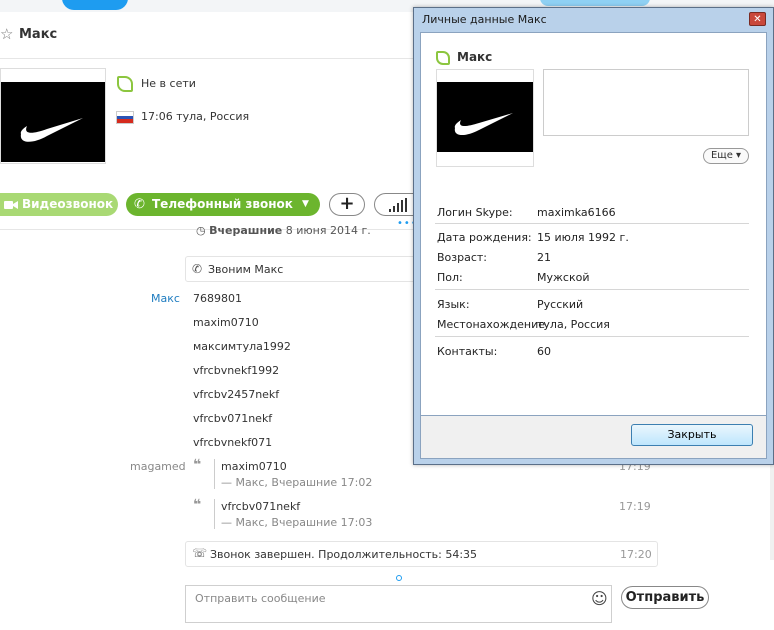 Image resolution: width=774 pixels, height=630 pixels. I want to click on field-value: 60, so click(544, 351).